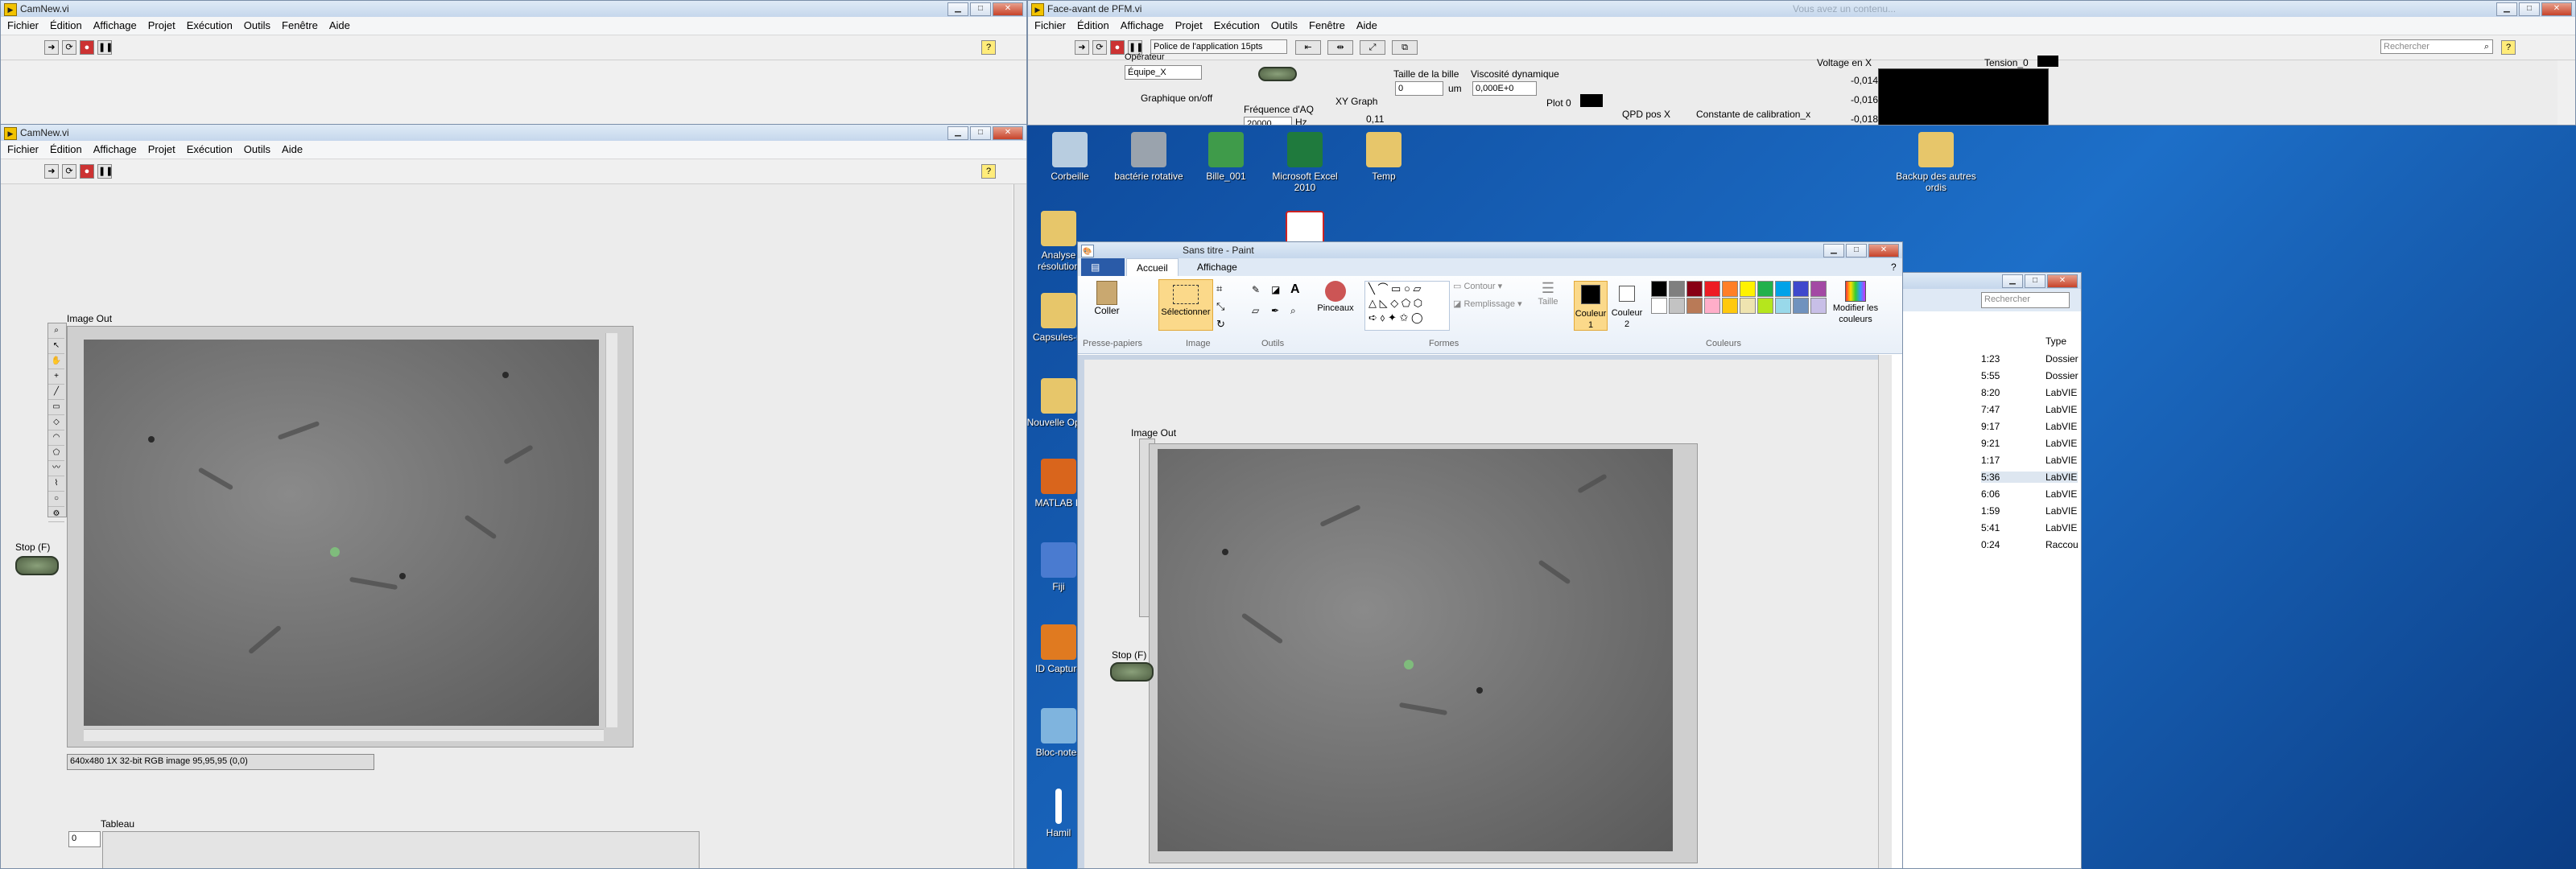  Describe the element at coordinates (1627, 305) in the screenshot. I see `couleur2-button: Couleur 2` at that location.